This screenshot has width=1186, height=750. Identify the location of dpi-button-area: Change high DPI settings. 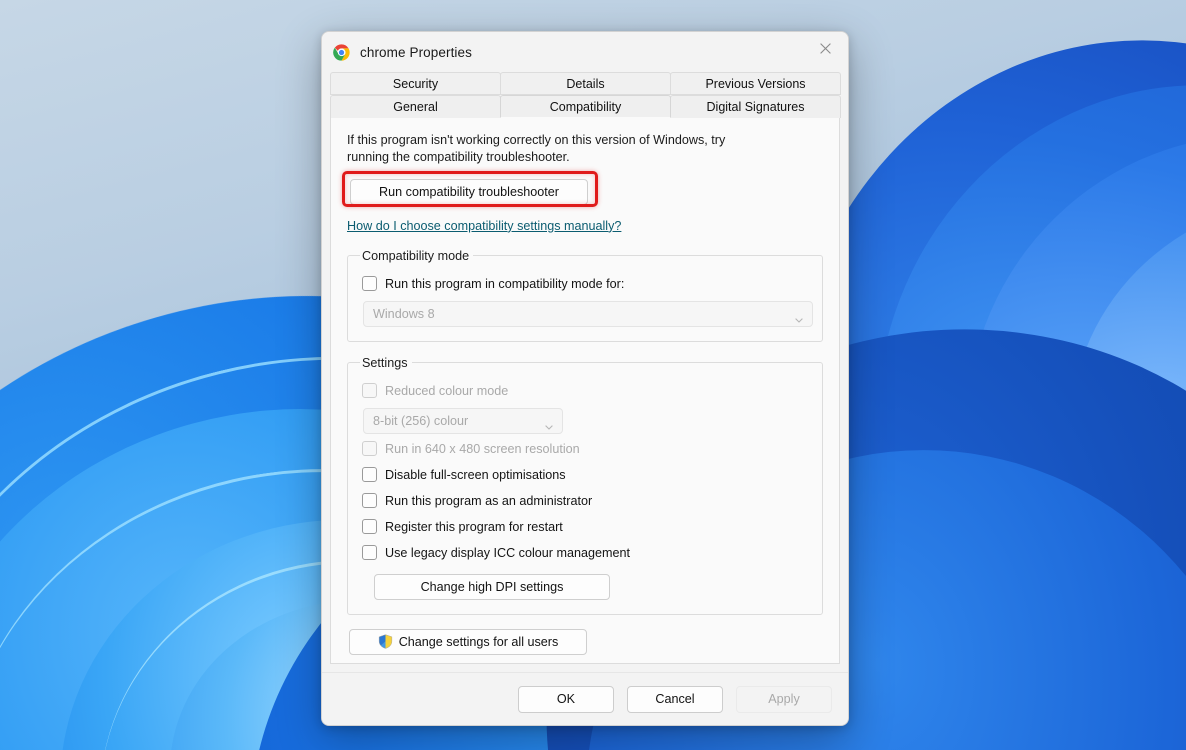
(592, 586).